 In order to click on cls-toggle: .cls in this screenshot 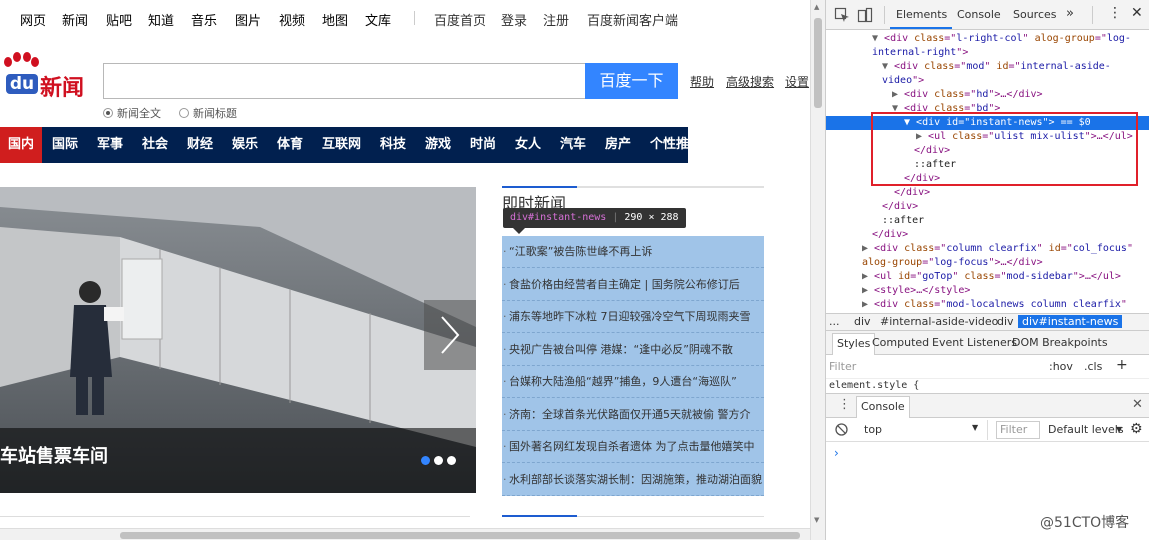, I will do `click(1093, 366)`.